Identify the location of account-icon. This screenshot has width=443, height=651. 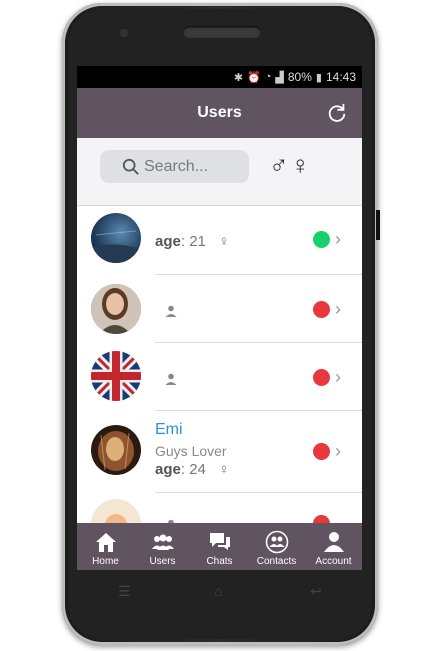
(333, 542).